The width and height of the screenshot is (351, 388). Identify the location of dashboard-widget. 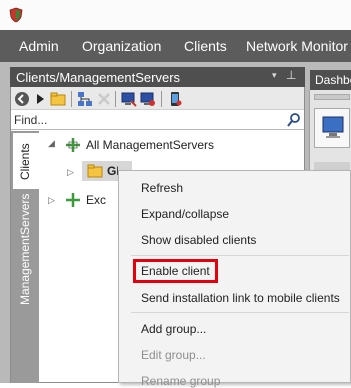
(332, 128).